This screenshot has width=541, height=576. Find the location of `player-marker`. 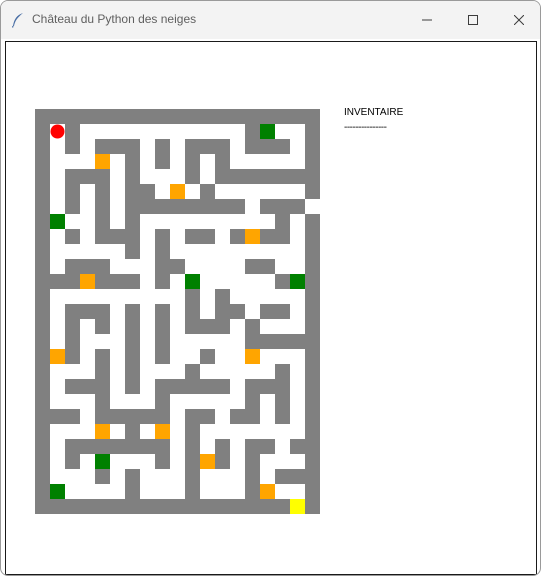

player-marker is located at coordinates (57, 131).